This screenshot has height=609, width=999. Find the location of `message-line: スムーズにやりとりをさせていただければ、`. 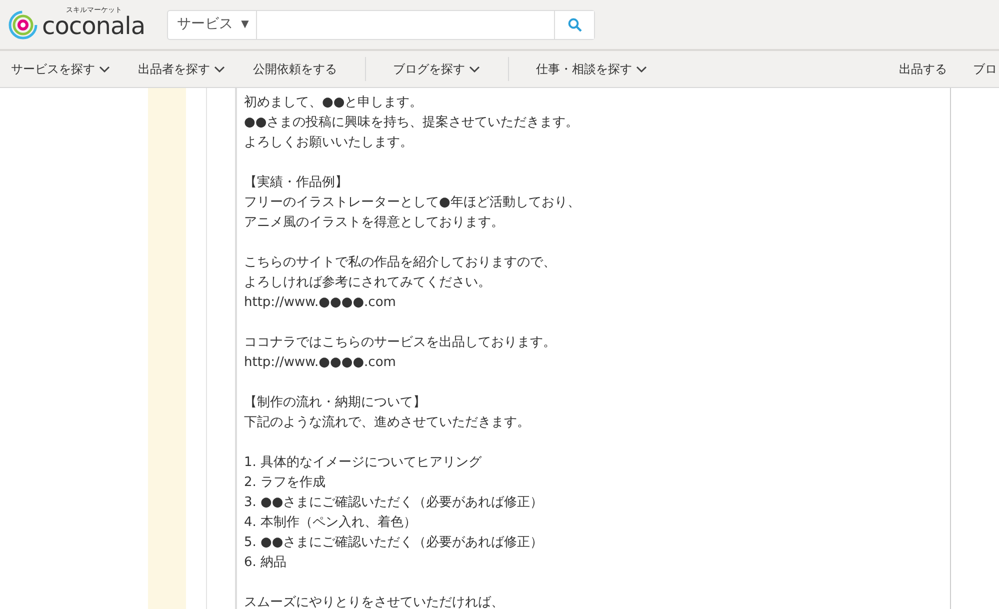

message-line: スムーズにやりとりをさせていただければ、 is located at coordinates (374, 601).